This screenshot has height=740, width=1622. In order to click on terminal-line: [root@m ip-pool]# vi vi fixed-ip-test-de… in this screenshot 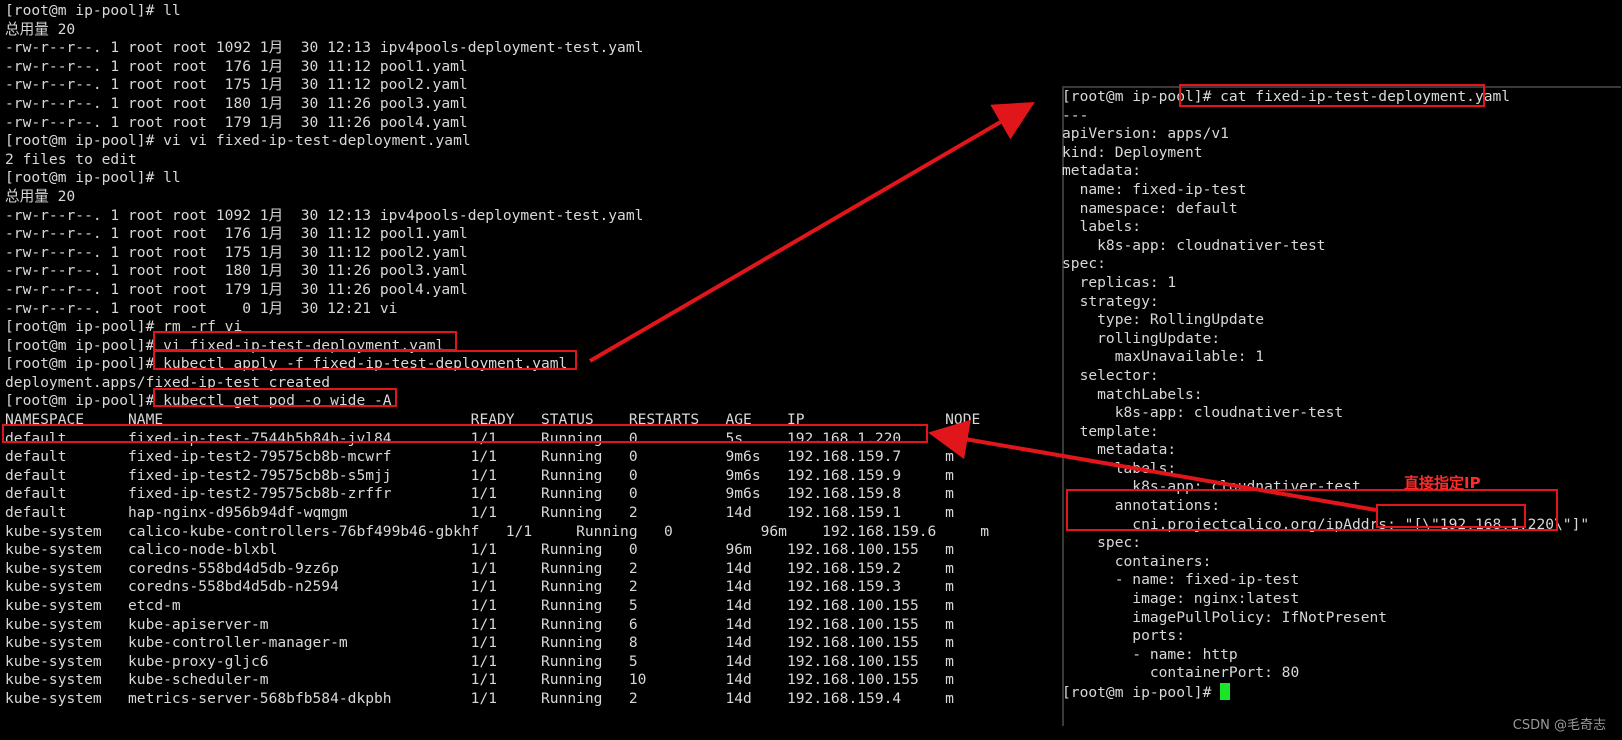, I will do `click(238, 141)`.